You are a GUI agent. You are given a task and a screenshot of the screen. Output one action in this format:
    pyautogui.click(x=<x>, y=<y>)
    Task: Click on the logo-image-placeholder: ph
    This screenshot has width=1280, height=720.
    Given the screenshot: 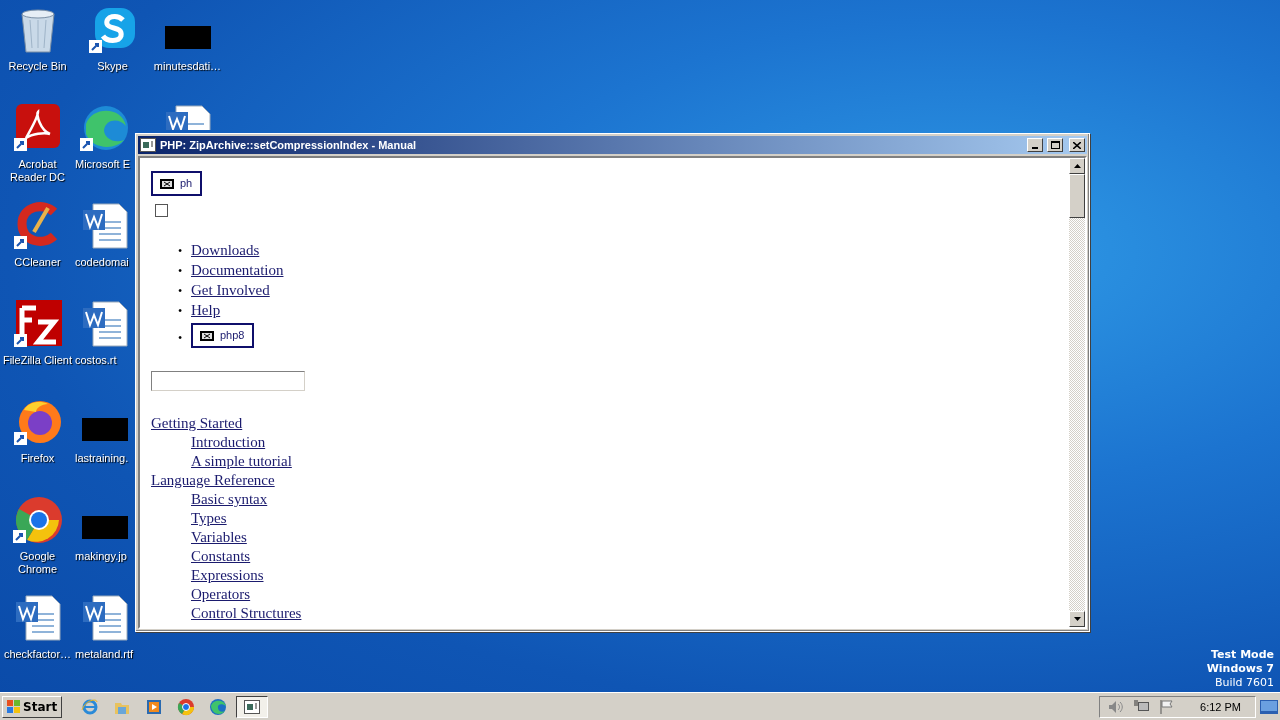 What is the action you would take?
    pyautogui.click(x=177, y=183)
    